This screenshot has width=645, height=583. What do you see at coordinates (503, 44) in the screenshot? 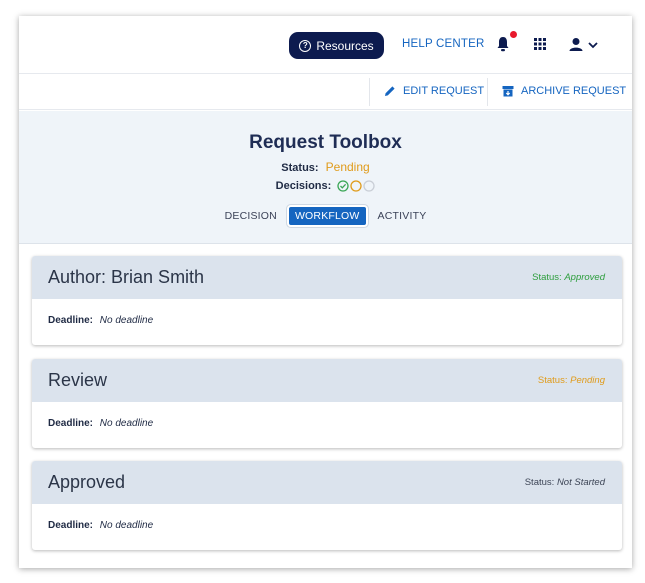
I see `bell-icon` at bounding box center [503, 44].